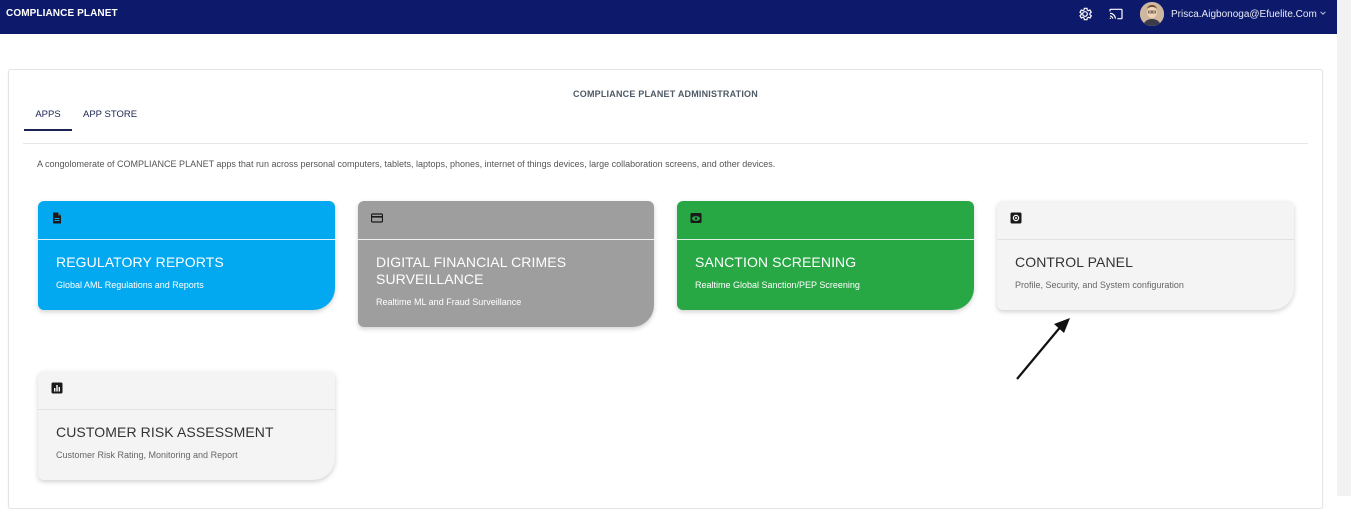 The image size is (1351, 509). Describe the element at coordinates (1152, 14) in the screenshot. I see `avatar` at that location.